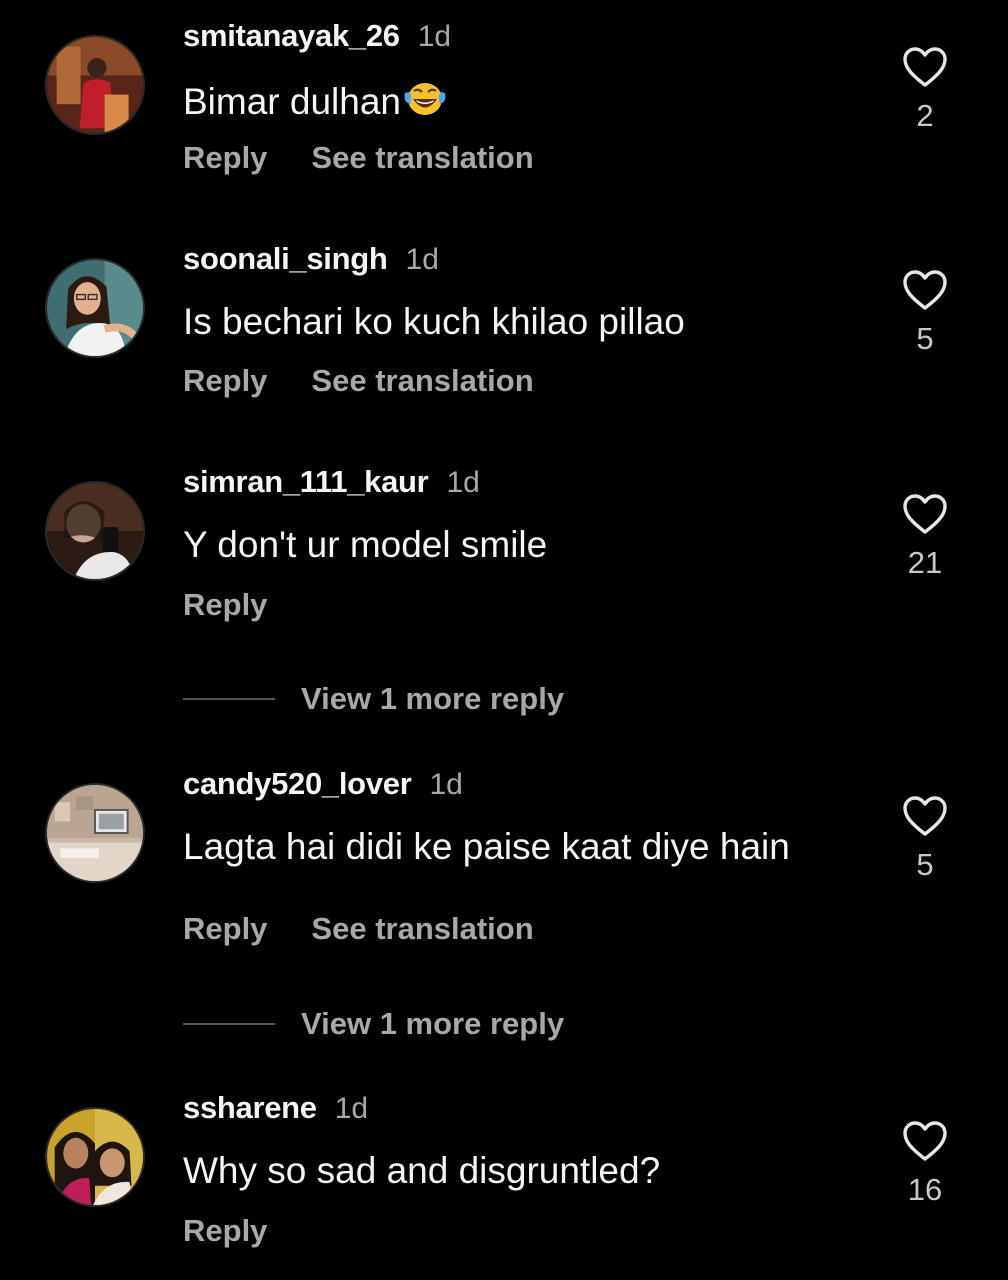 The height and width of the screenshot is (1280, 1008). I want to click on laughing-tears-emoji-icon, so click(425, 98).